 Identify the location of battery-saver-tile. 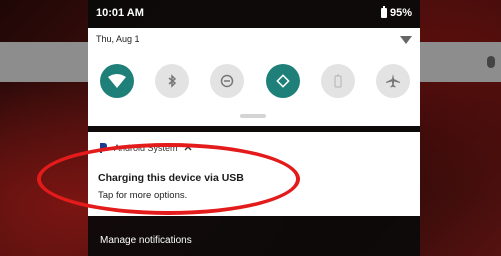
(337, 81).